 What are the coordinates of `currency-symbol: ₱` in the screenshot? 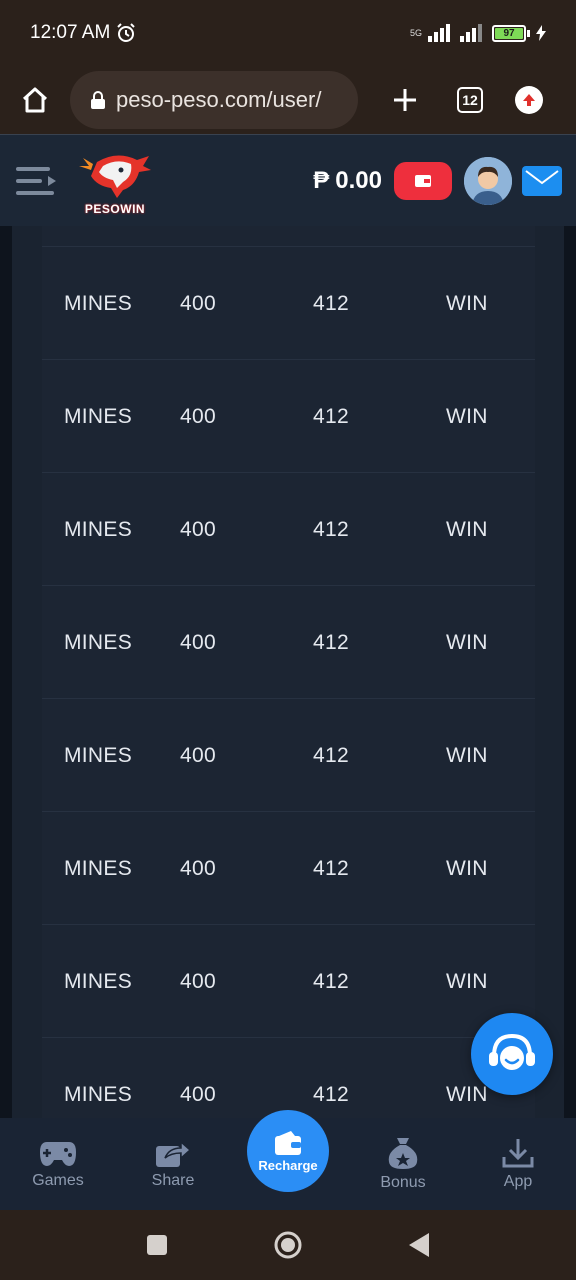 It's located at (321, 180).